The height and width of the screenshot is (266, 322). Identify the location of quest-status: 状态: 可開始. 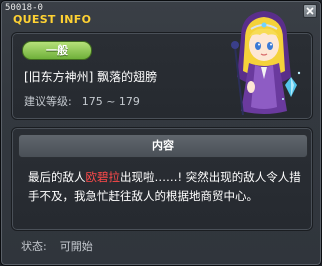
(57, 246).